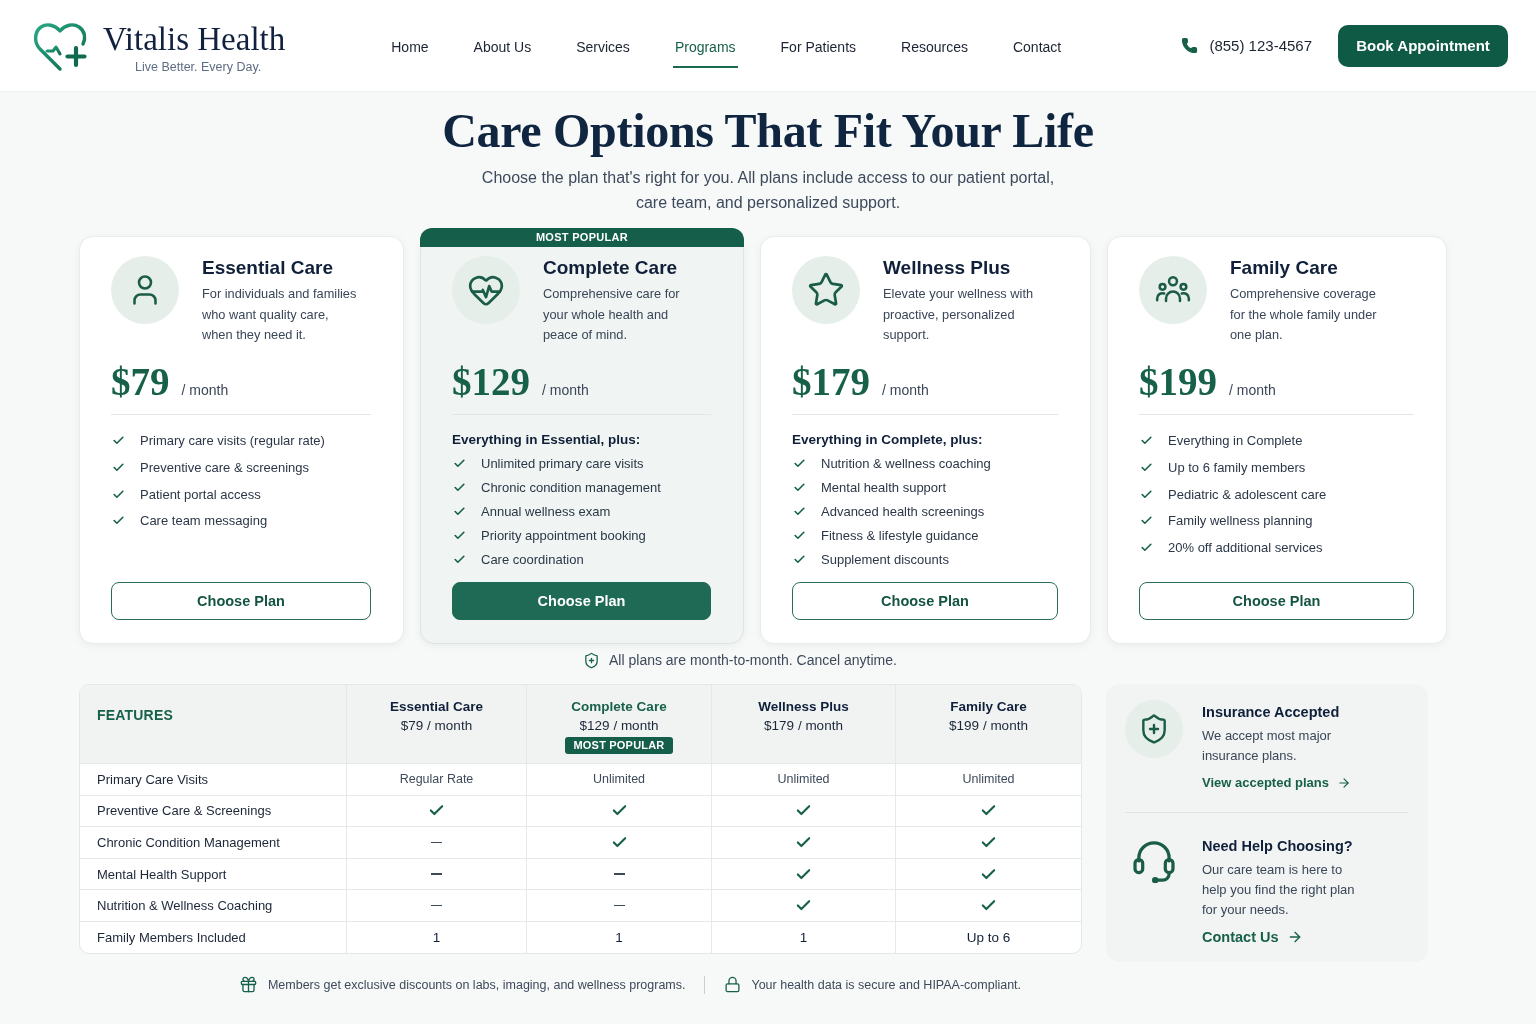  What do you see at coordinates (571, 487) in the screenshot?
I see `feature-text: Chronic condition management` at bounding box center [571, 487].